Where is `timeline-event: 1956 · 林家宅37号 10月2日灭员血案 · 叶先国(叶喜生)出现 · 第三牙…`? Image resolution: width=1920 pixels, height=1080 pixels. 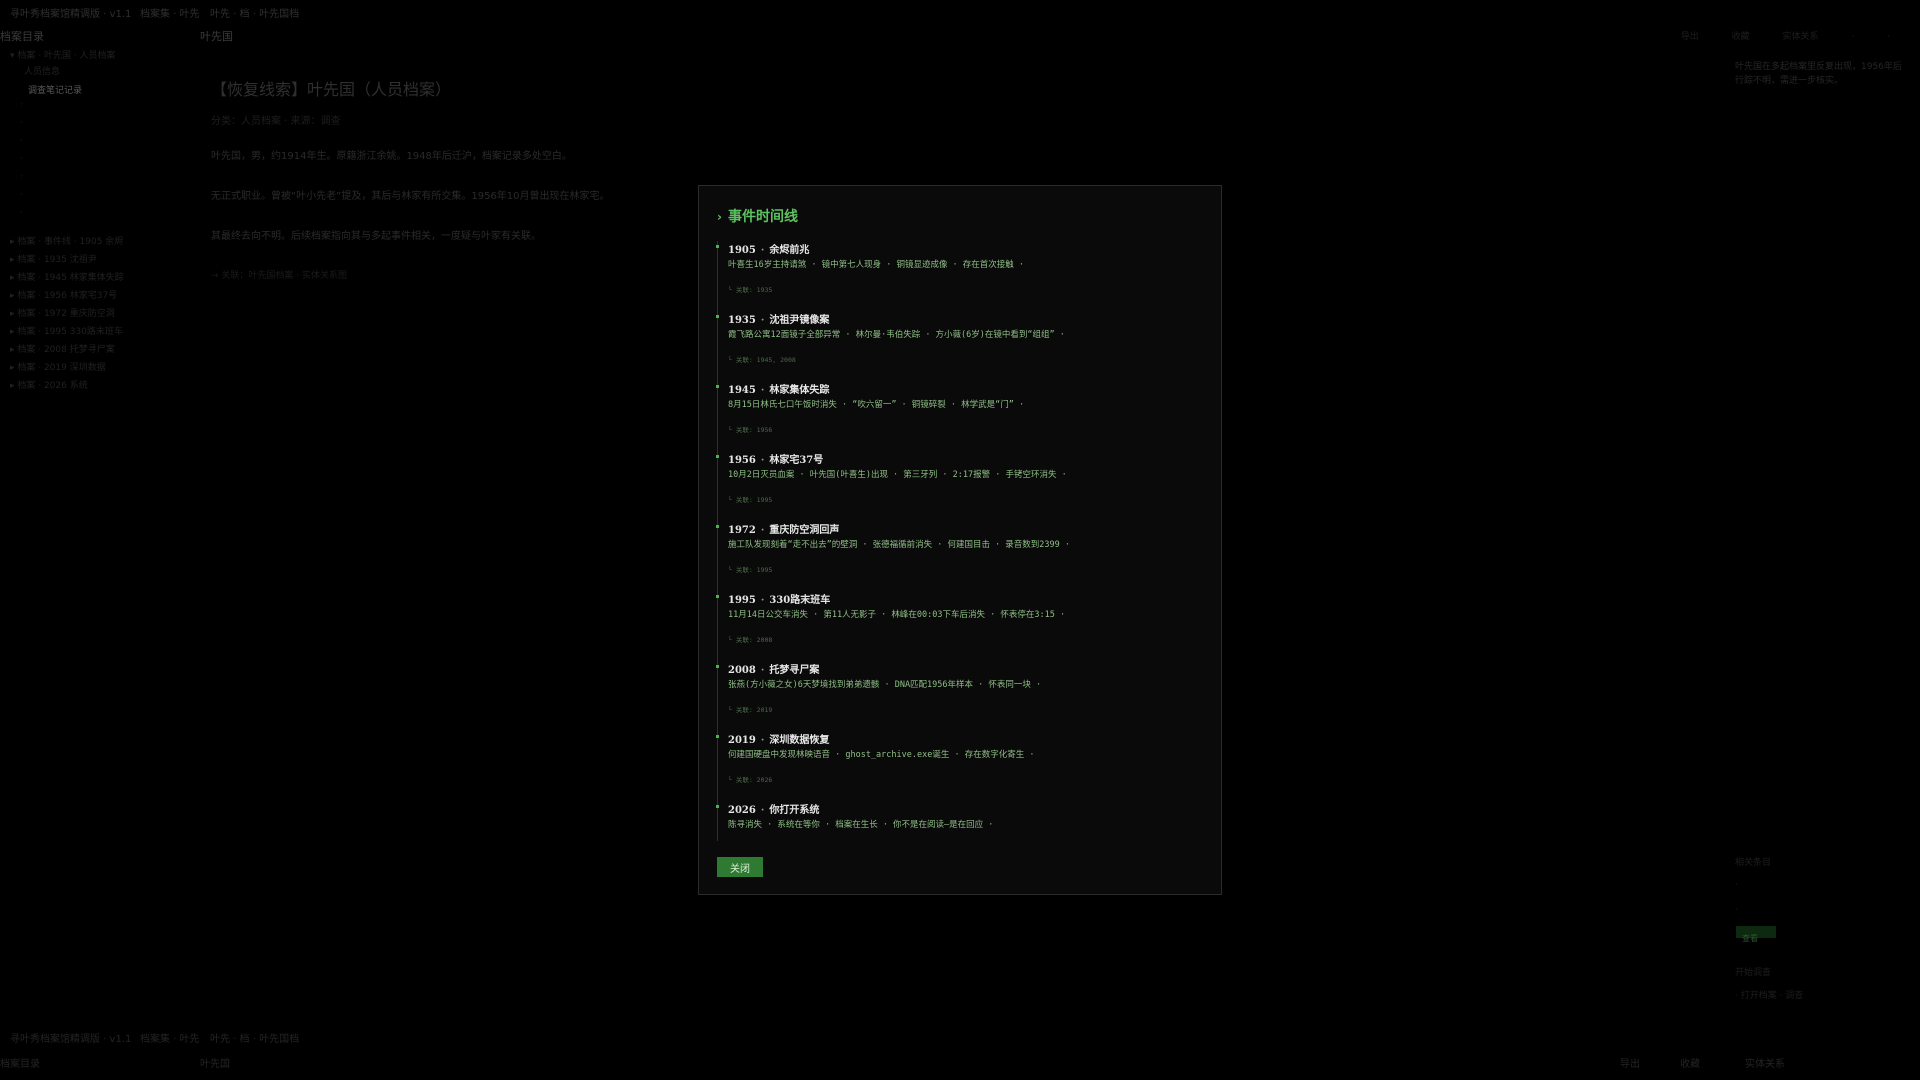 timeline-event: 1956 · 林家宅37号 10月2日灭员血案 · 叶先国(叶喜生)出现 · 第三牙… is located at coordinates (962, 486).